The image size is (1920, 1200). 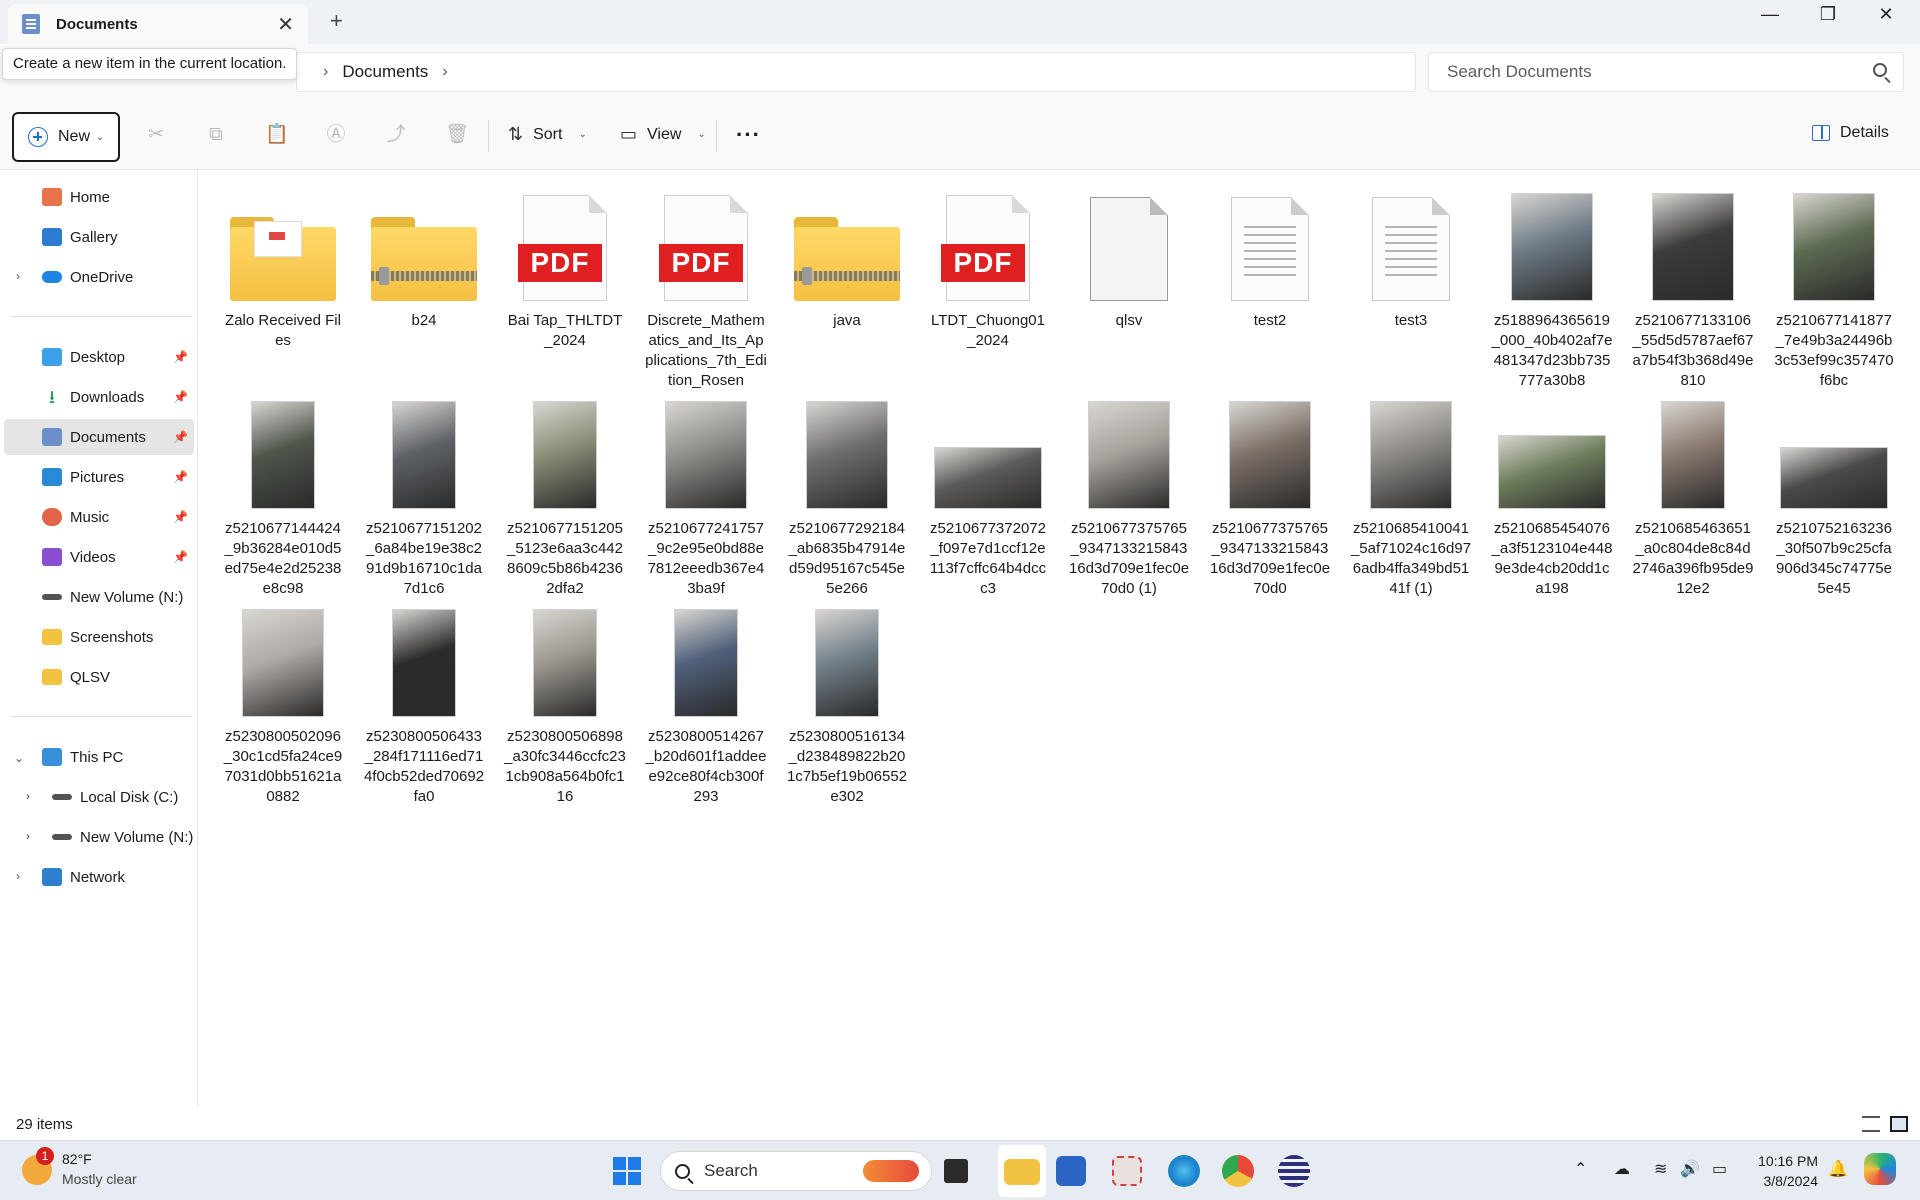 I want to click on new-tab-button: +, so click(x=336, y=21).